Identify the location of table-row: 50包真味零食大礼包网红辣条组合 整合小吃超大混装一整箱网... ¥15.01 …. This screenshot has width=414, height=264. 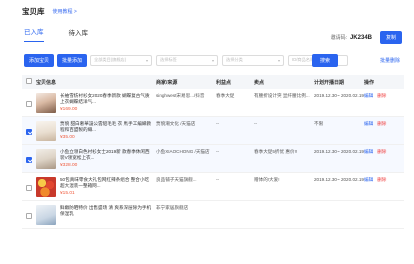
(213, 187).